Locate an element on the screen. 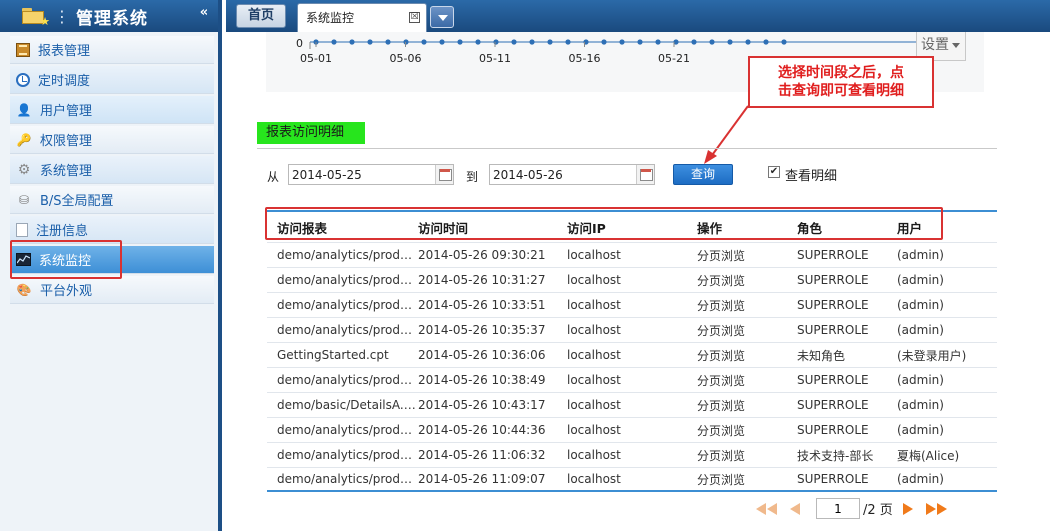 This screenshot has width=1050, height=531. sidebar-item-report-management: 报表管理 is located at coordinates (112, 50).